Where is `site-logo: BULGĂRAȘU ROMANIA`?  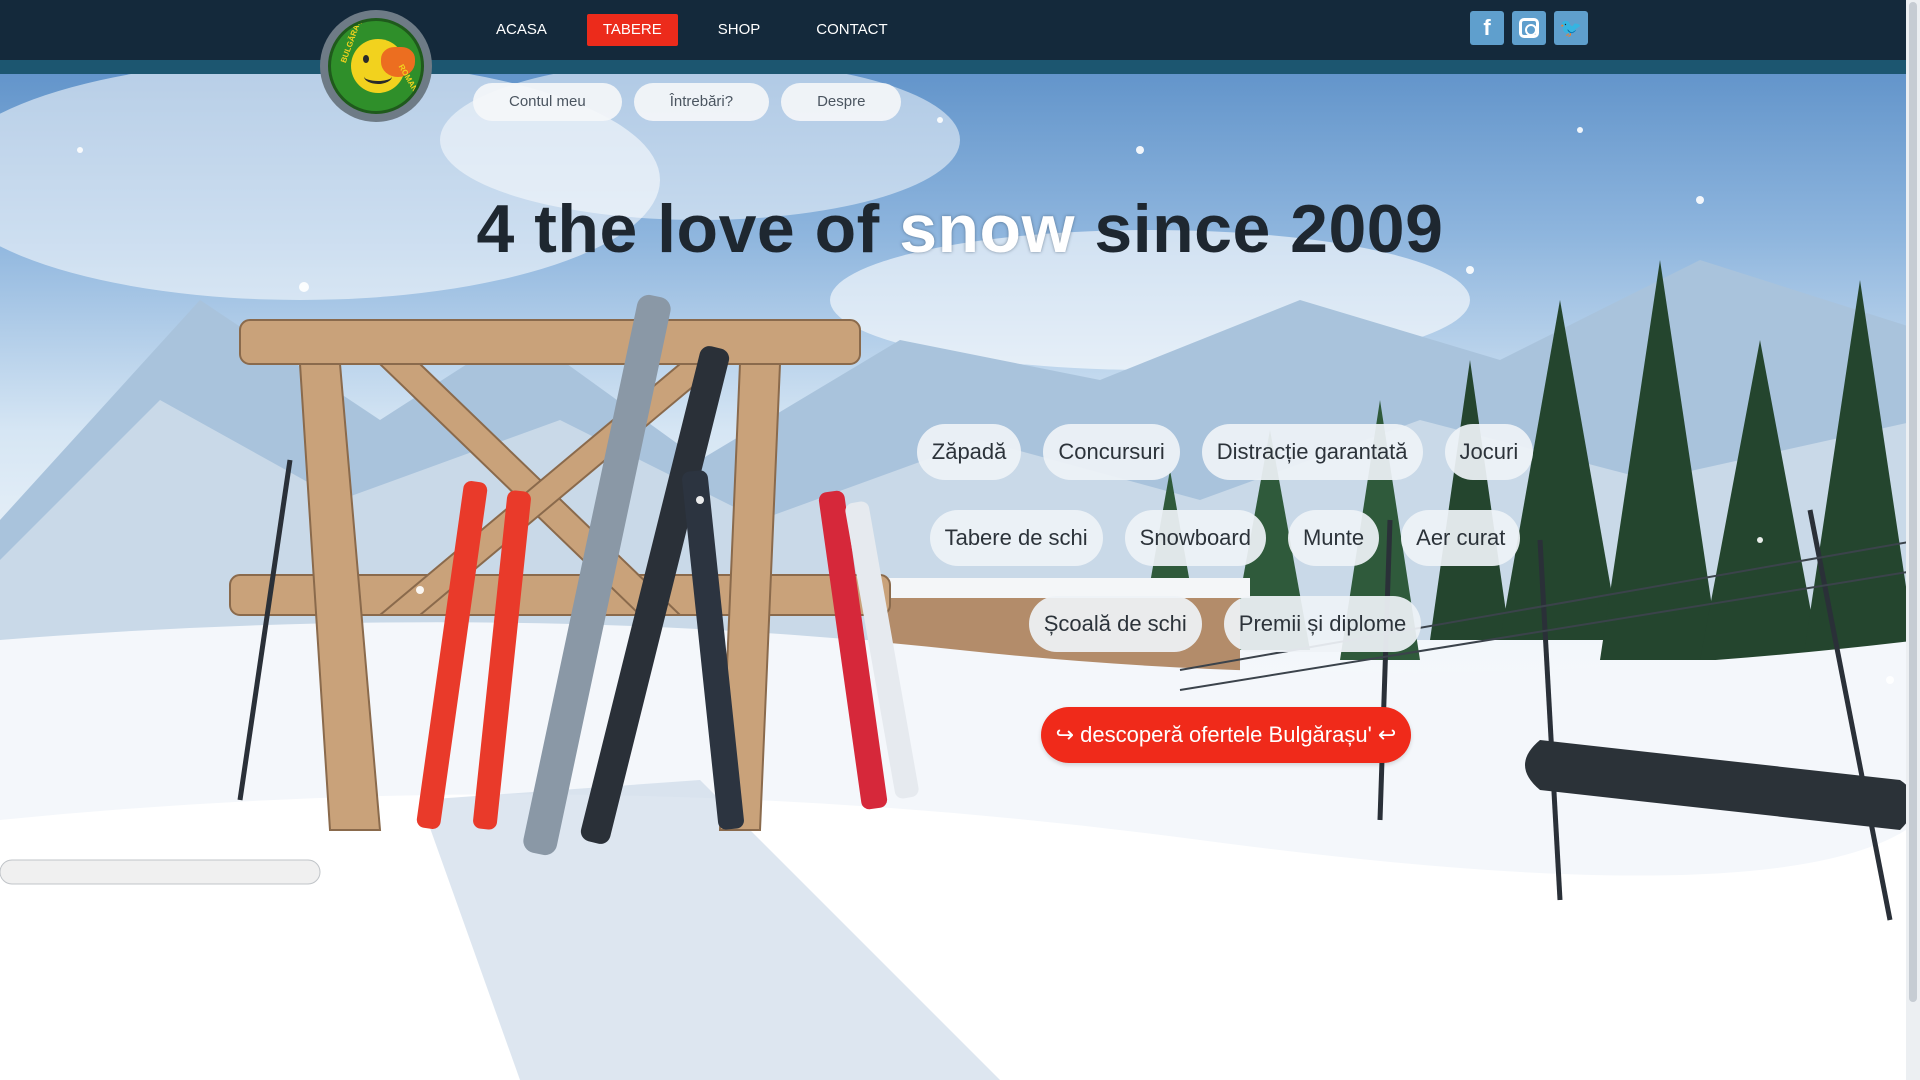 site-logo: BULGĂRAȘU ROMANIA is located at coordinates (376, 66).